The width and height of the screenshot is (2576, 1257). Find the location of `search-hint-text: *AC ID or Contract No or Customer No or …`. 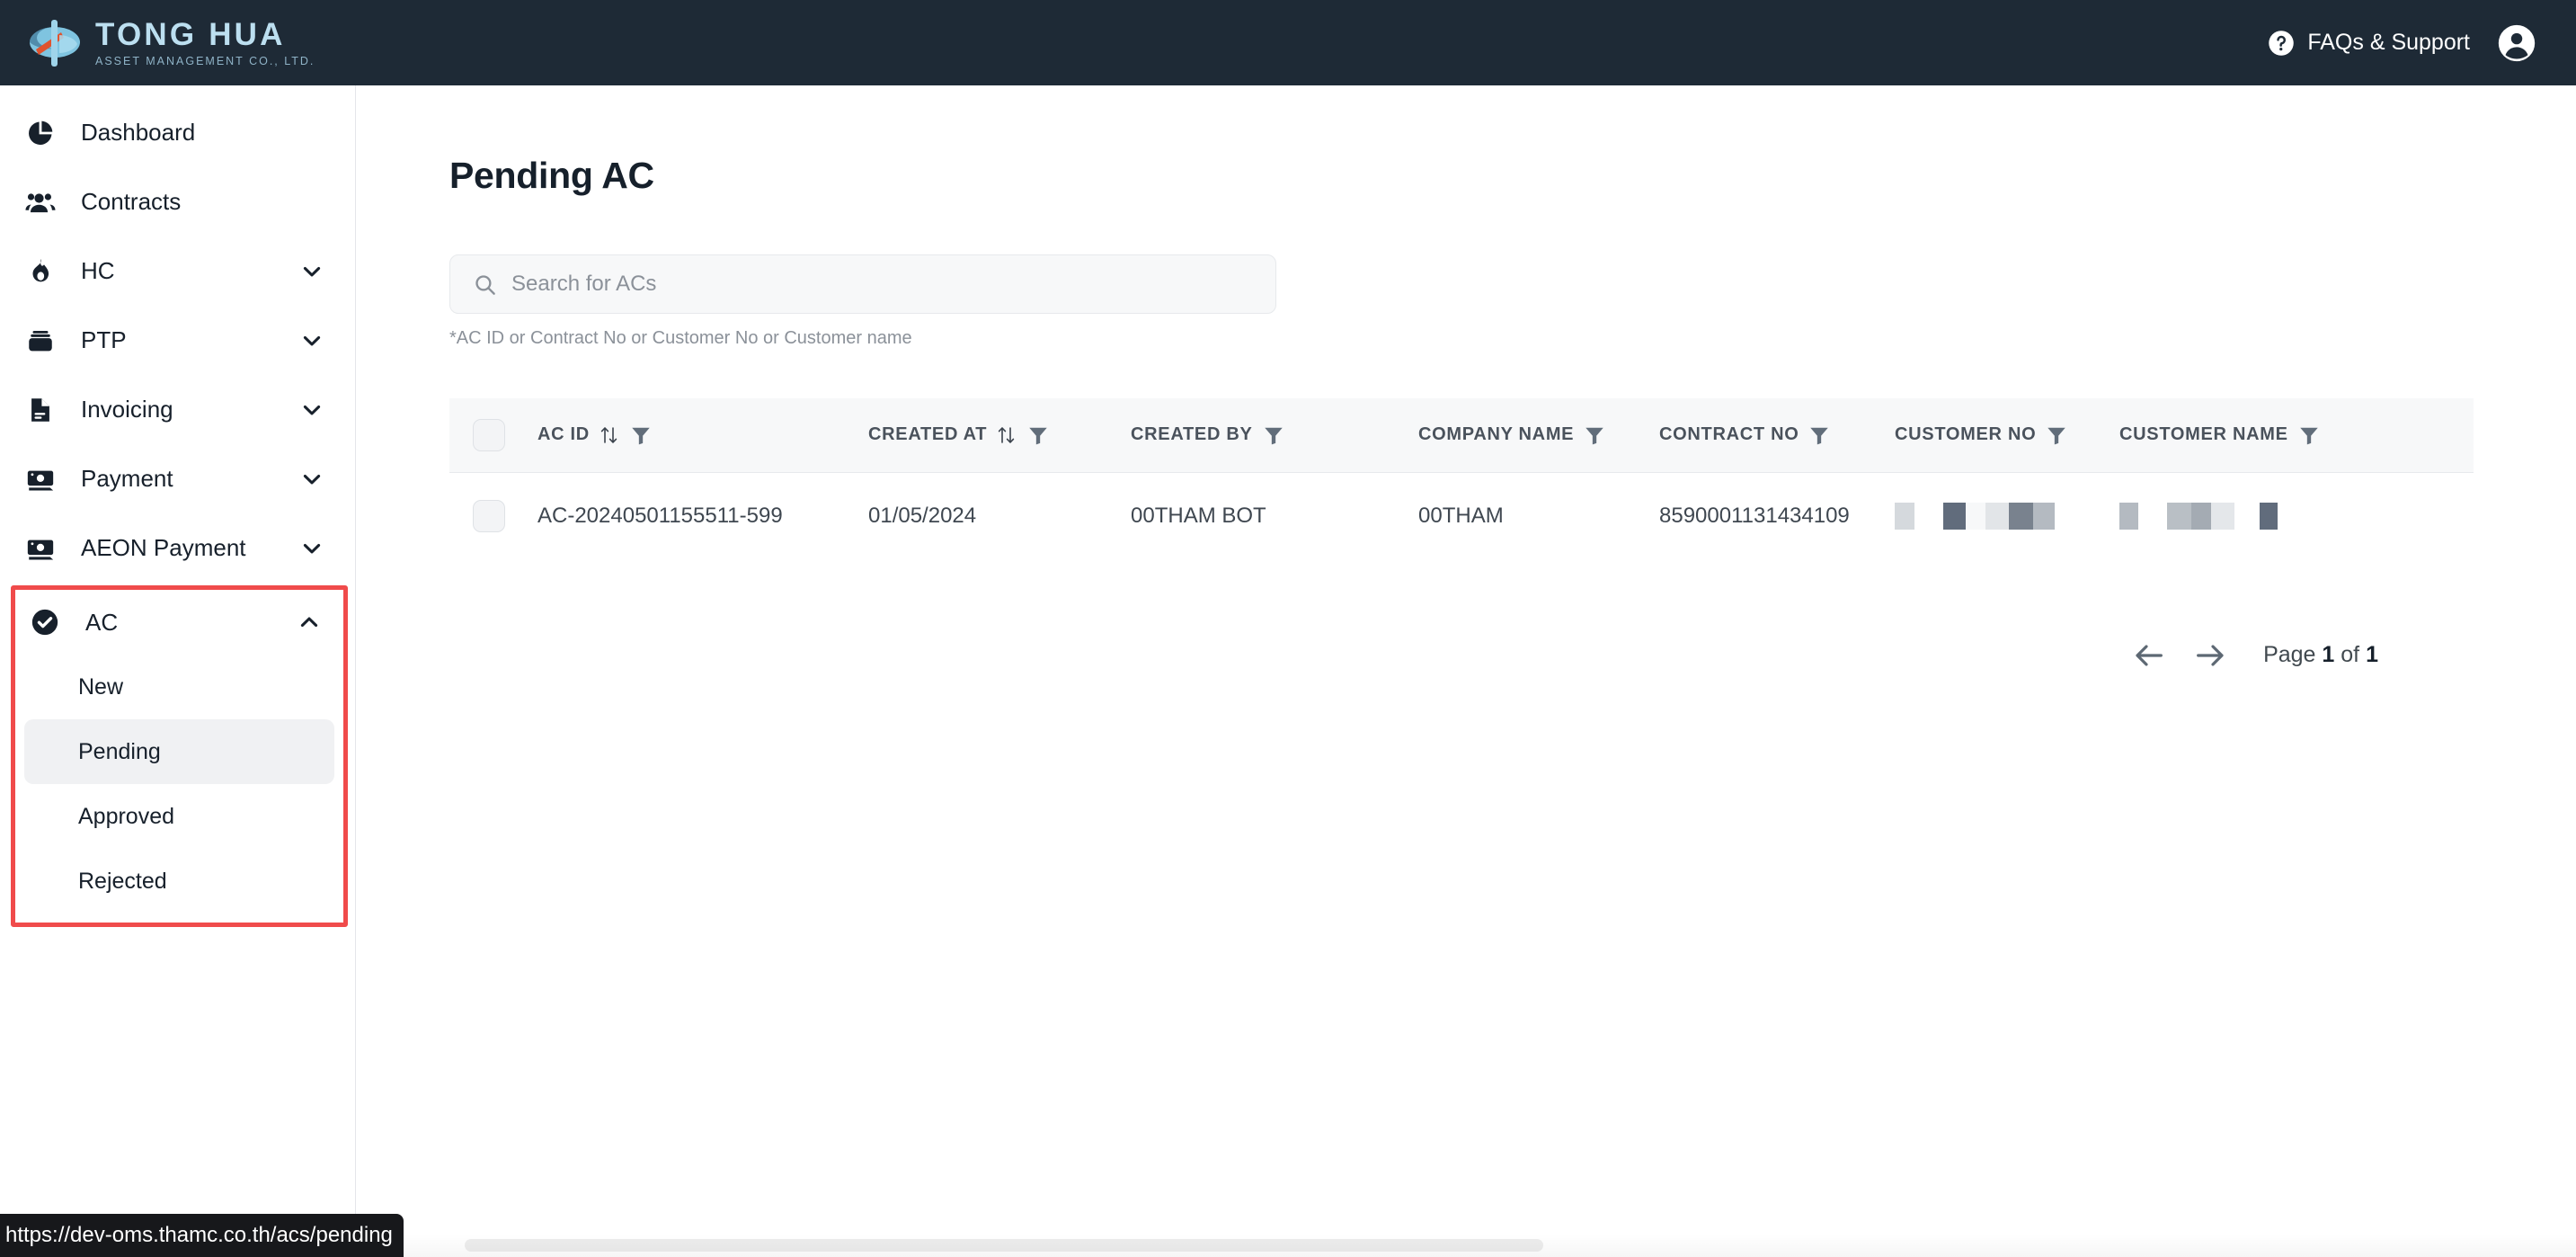

search-hint-text: *AC ID or Contract No or Customer No or … is located at coordinates (680, 338).